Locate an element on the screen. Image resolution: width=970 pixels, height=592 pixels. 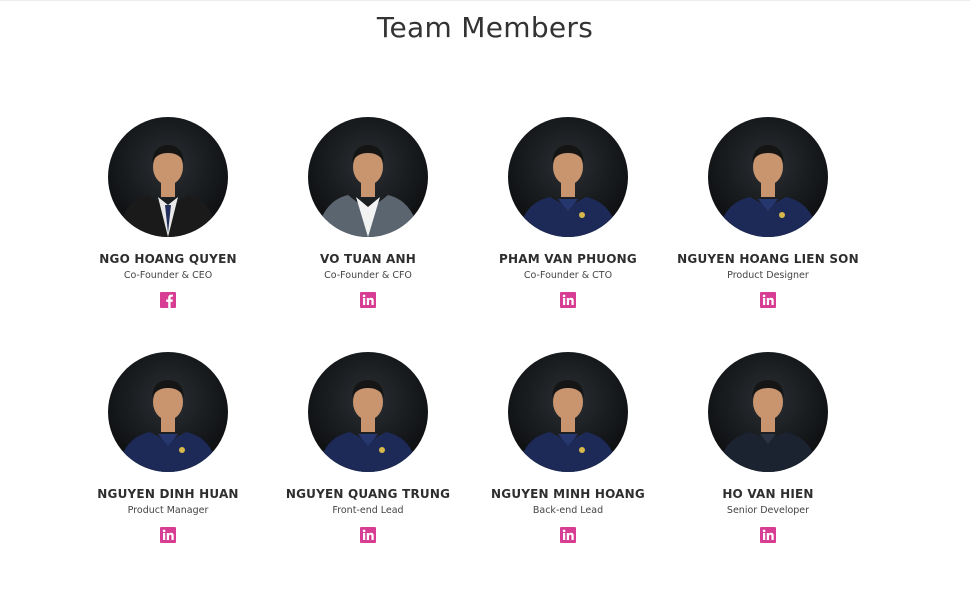
member-name: NGUYEN MINH HOANG is located at coordinates (568, 494).